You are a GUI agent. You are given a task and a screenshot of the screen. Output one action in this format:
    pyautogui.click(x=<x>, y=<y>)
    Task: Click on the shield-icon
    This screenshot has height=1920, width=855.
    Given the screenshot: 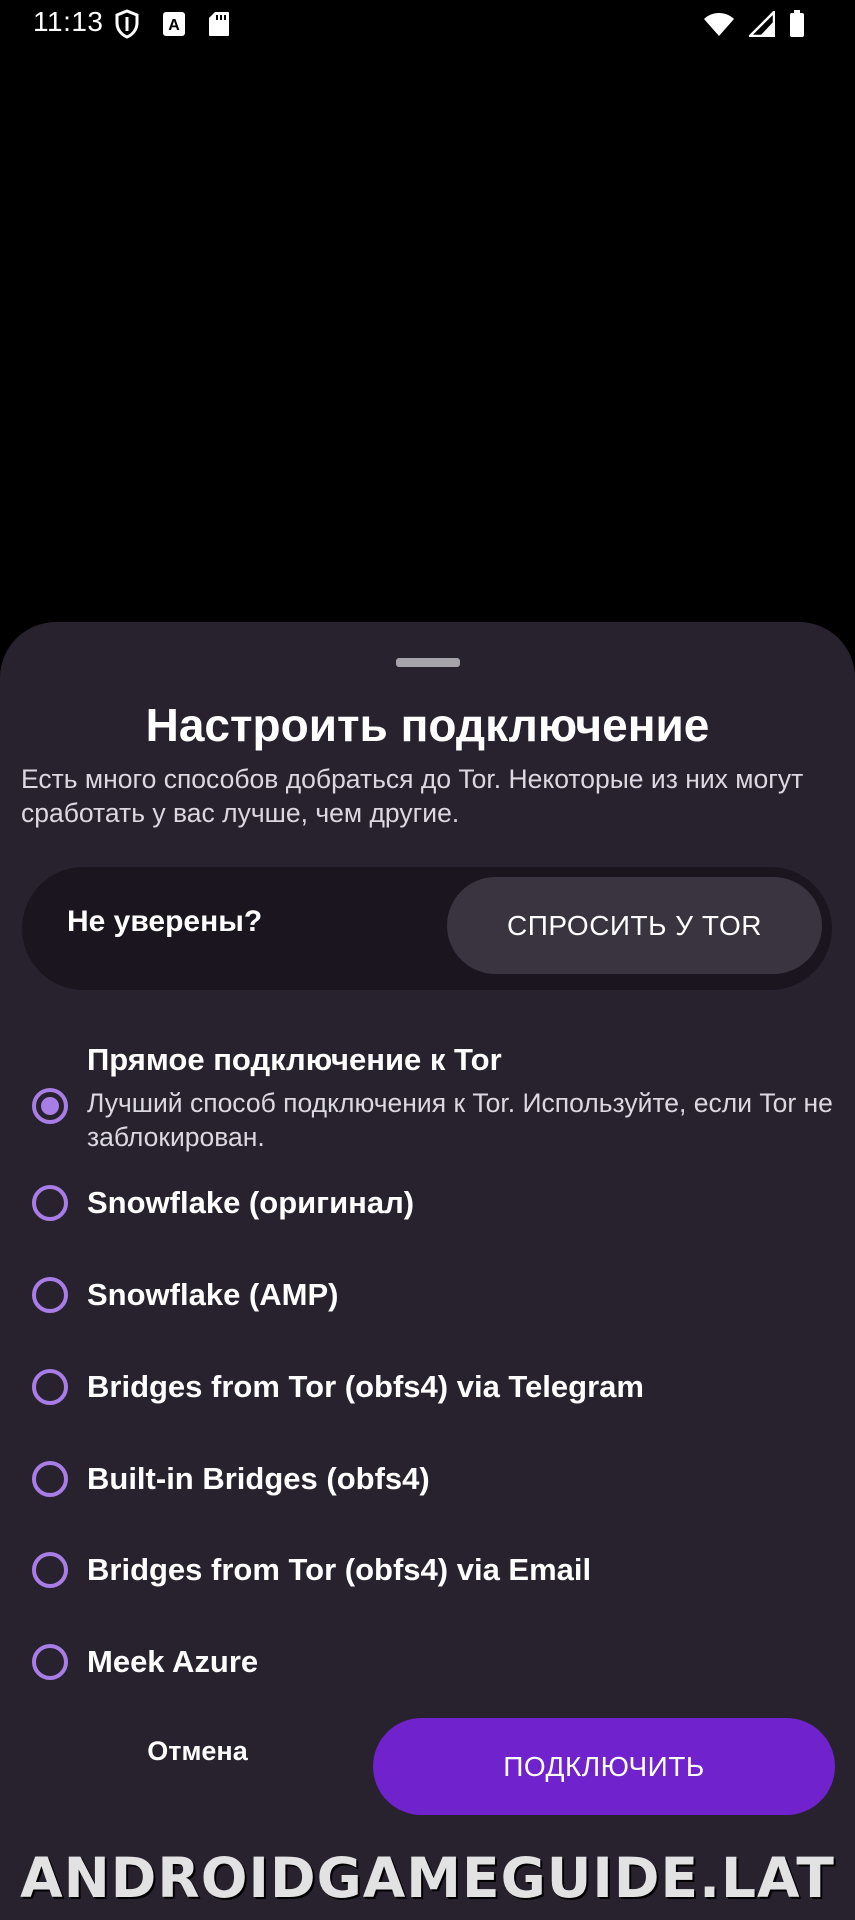 What is the action you would take?
    pyautogui.click(x=127, y=26)
    